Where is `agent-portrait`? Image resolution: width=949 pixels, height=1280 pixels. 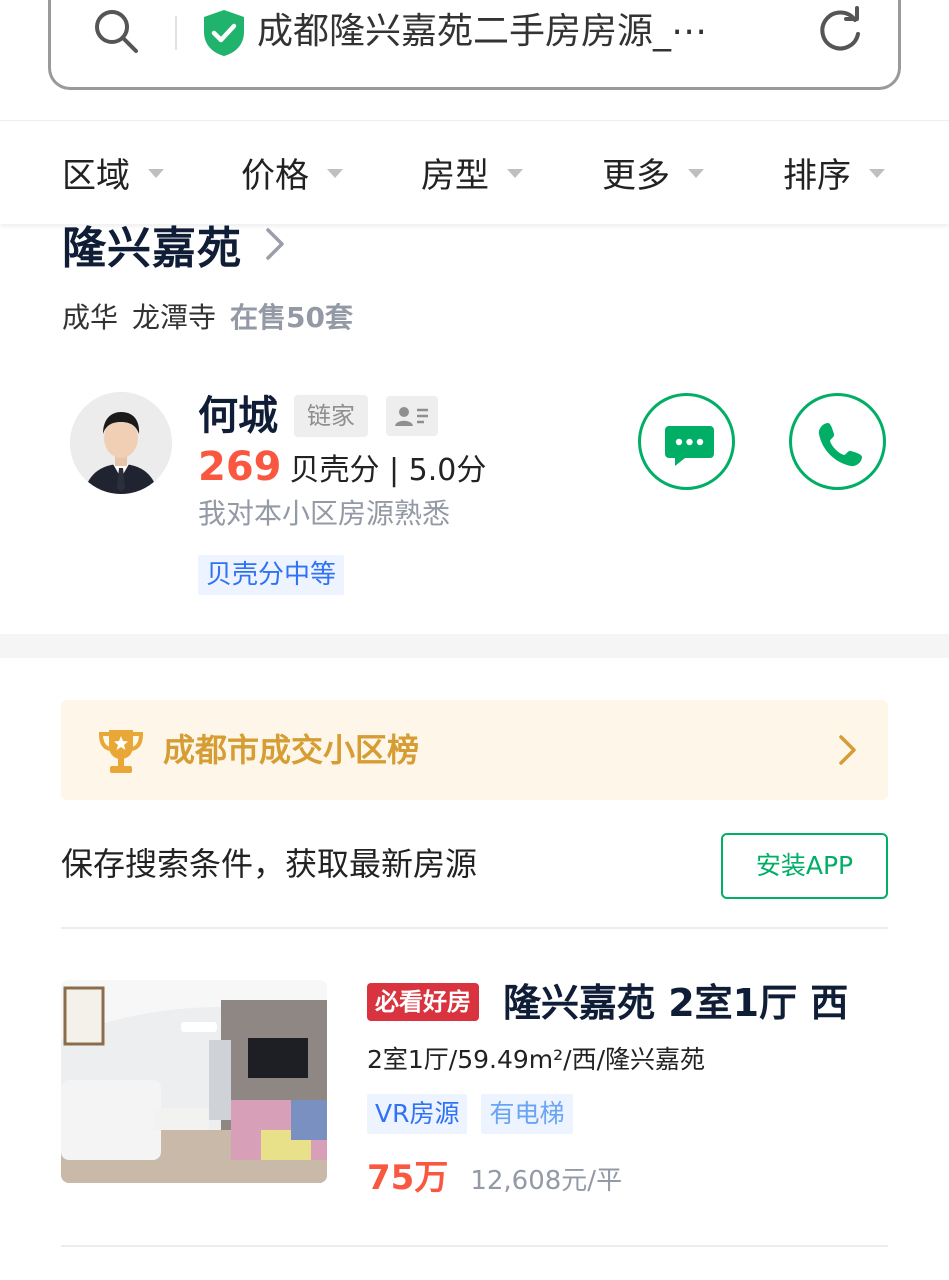
agent-portrait is located at coordinates (121, 443).